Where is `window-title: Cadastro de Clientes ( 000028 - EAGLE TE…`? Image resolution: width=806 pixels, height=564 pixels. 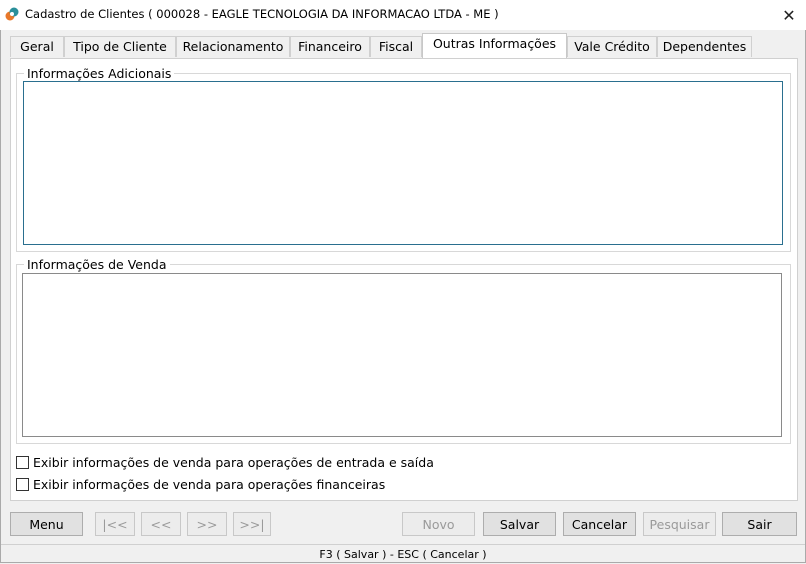 window-title: Cadastro de Clientes ( 000028 - EAGLE TE… is located at coordinates (262, 14).